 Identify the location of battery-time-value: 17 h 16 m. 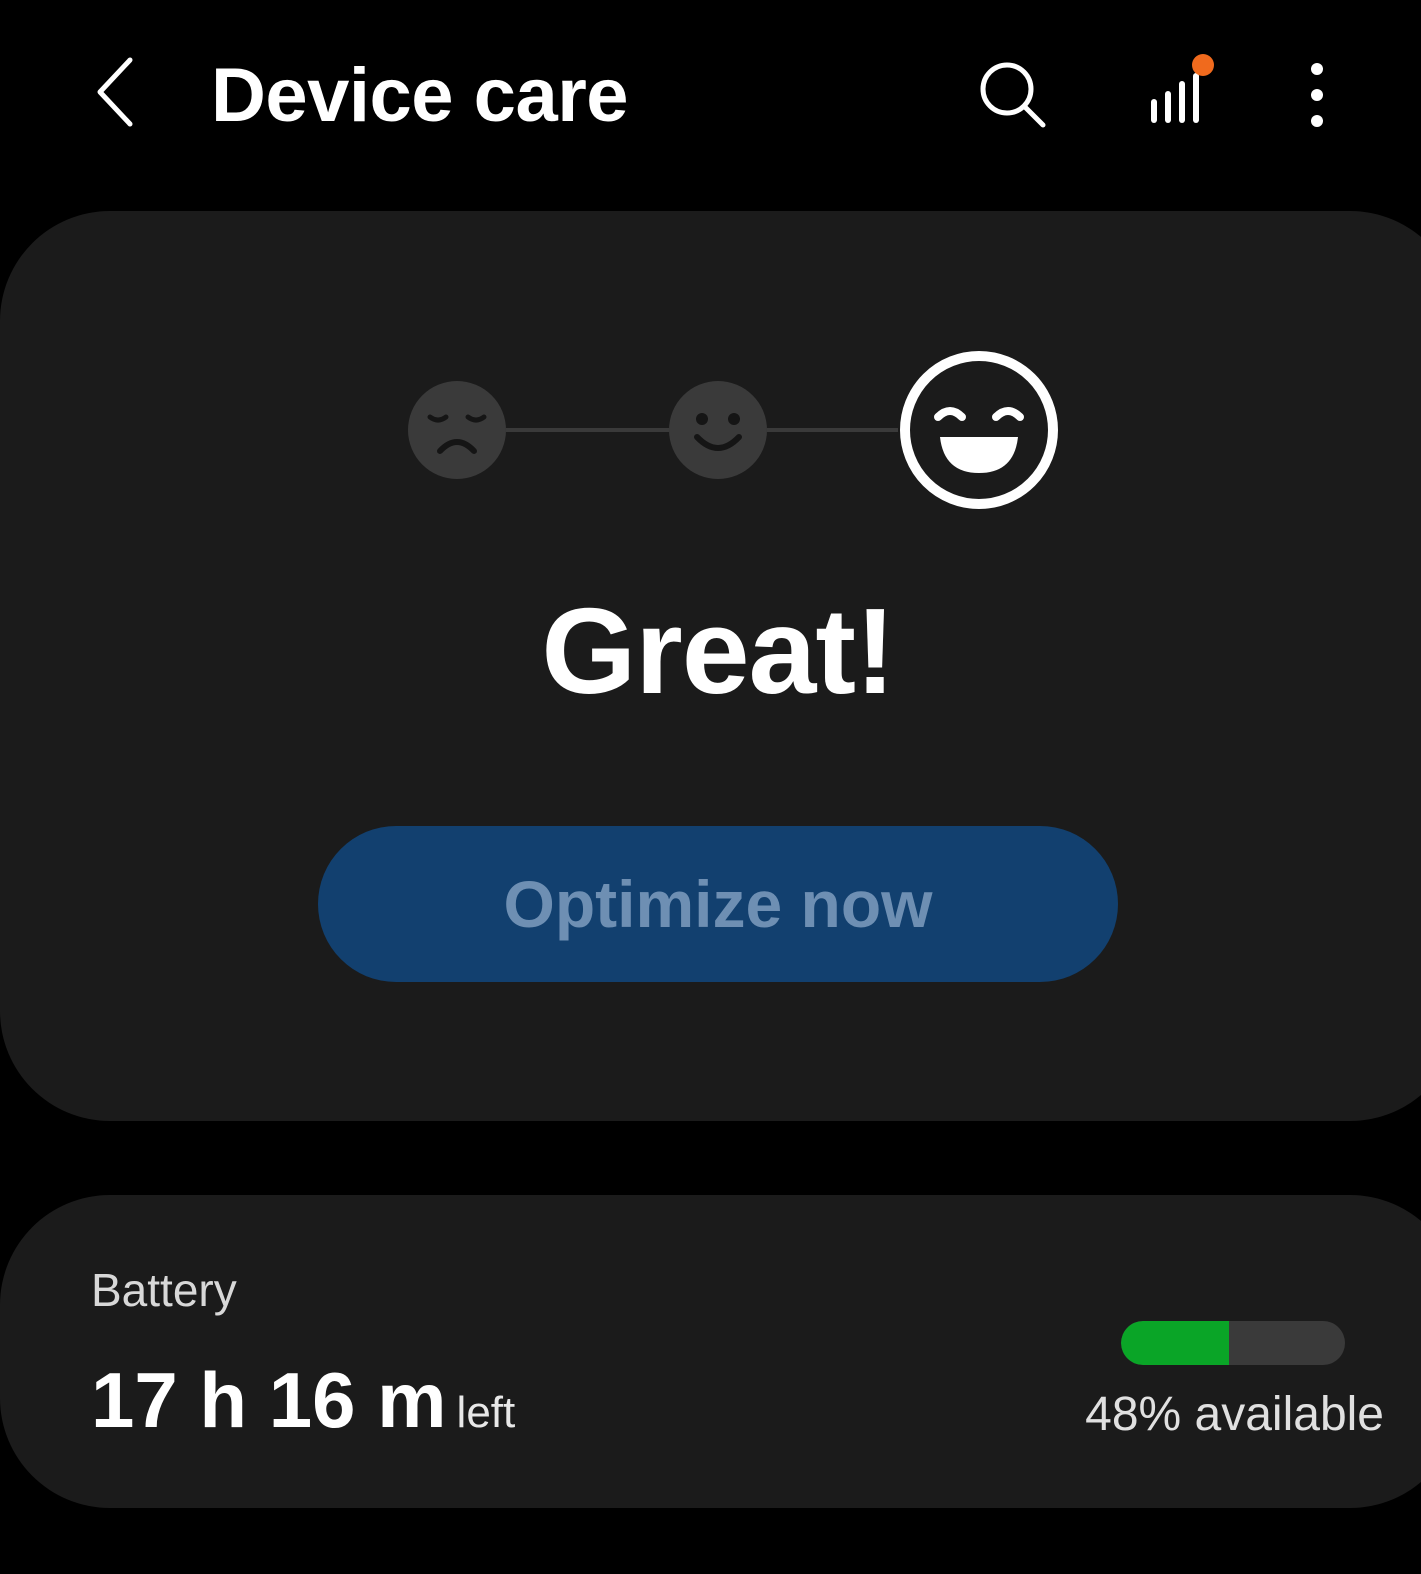
(269, 1400).